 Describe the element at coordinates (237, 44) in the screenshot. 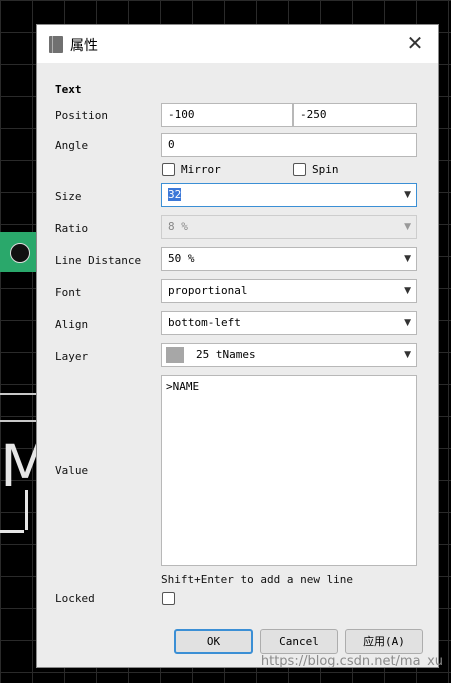

I see `title-bar: 属性 ✕` at that location.